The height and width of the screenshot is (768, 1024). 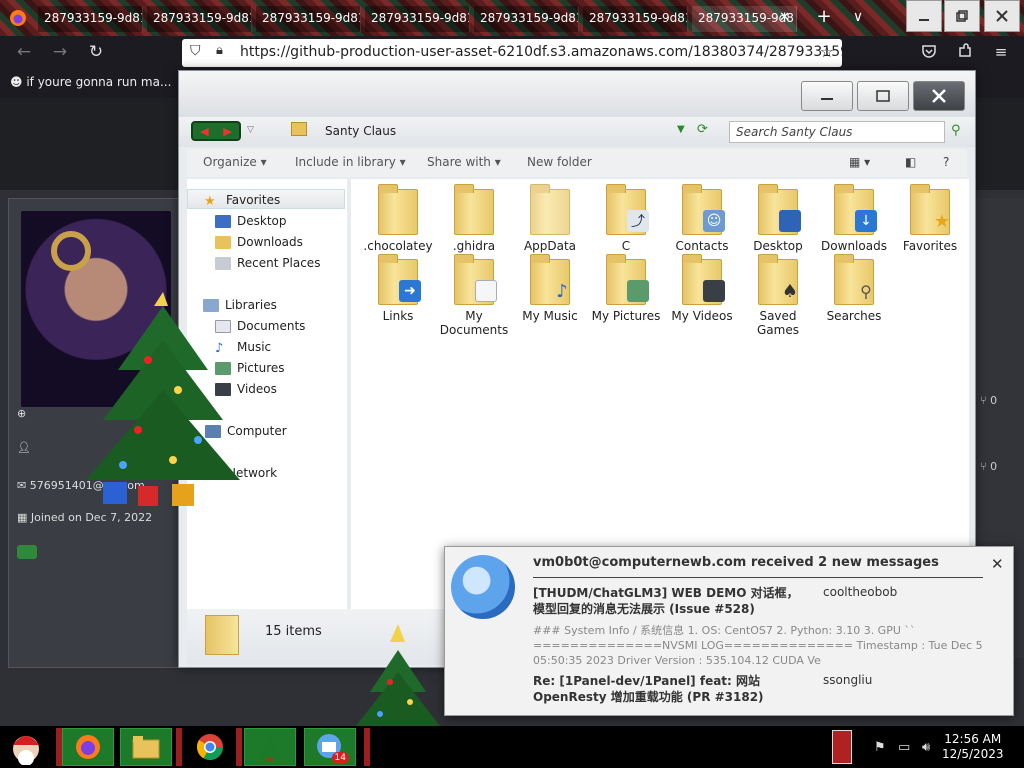 I want to click on extensions-icon, so click(x=965, y=54).